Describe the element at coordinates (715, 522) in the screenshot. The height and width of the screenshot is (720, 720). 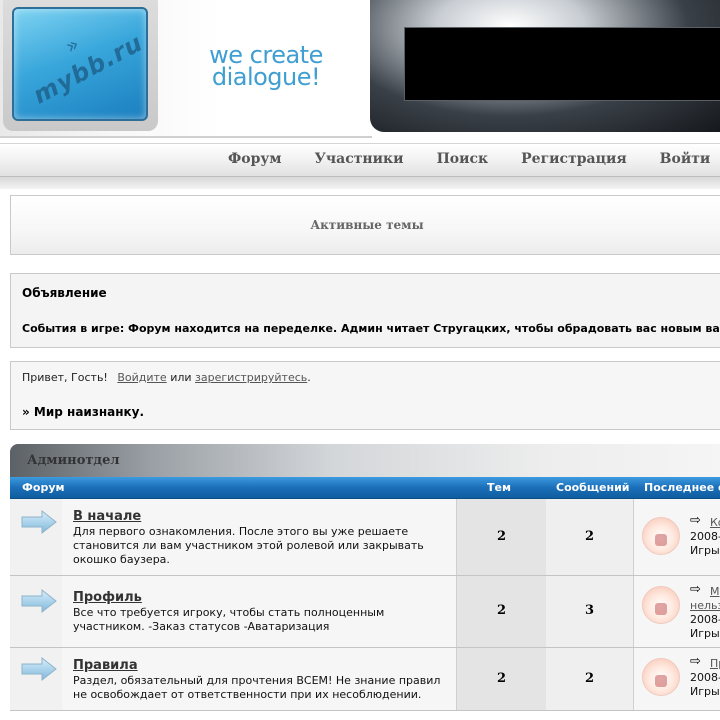
I see `last-post-link: Ко` at that location.